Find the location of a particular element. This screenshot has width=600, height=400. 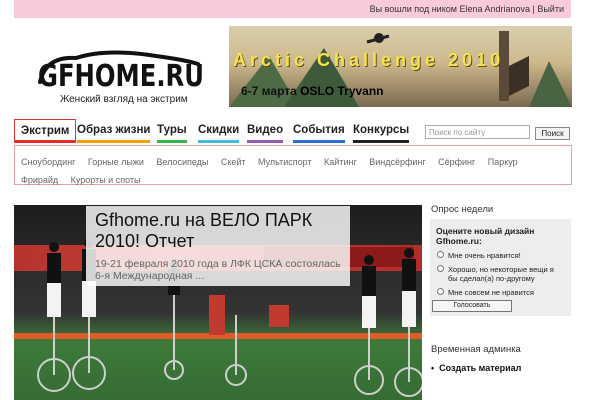

subnav-item-kiting: Кайтинг is located at coordinates (340, 162).